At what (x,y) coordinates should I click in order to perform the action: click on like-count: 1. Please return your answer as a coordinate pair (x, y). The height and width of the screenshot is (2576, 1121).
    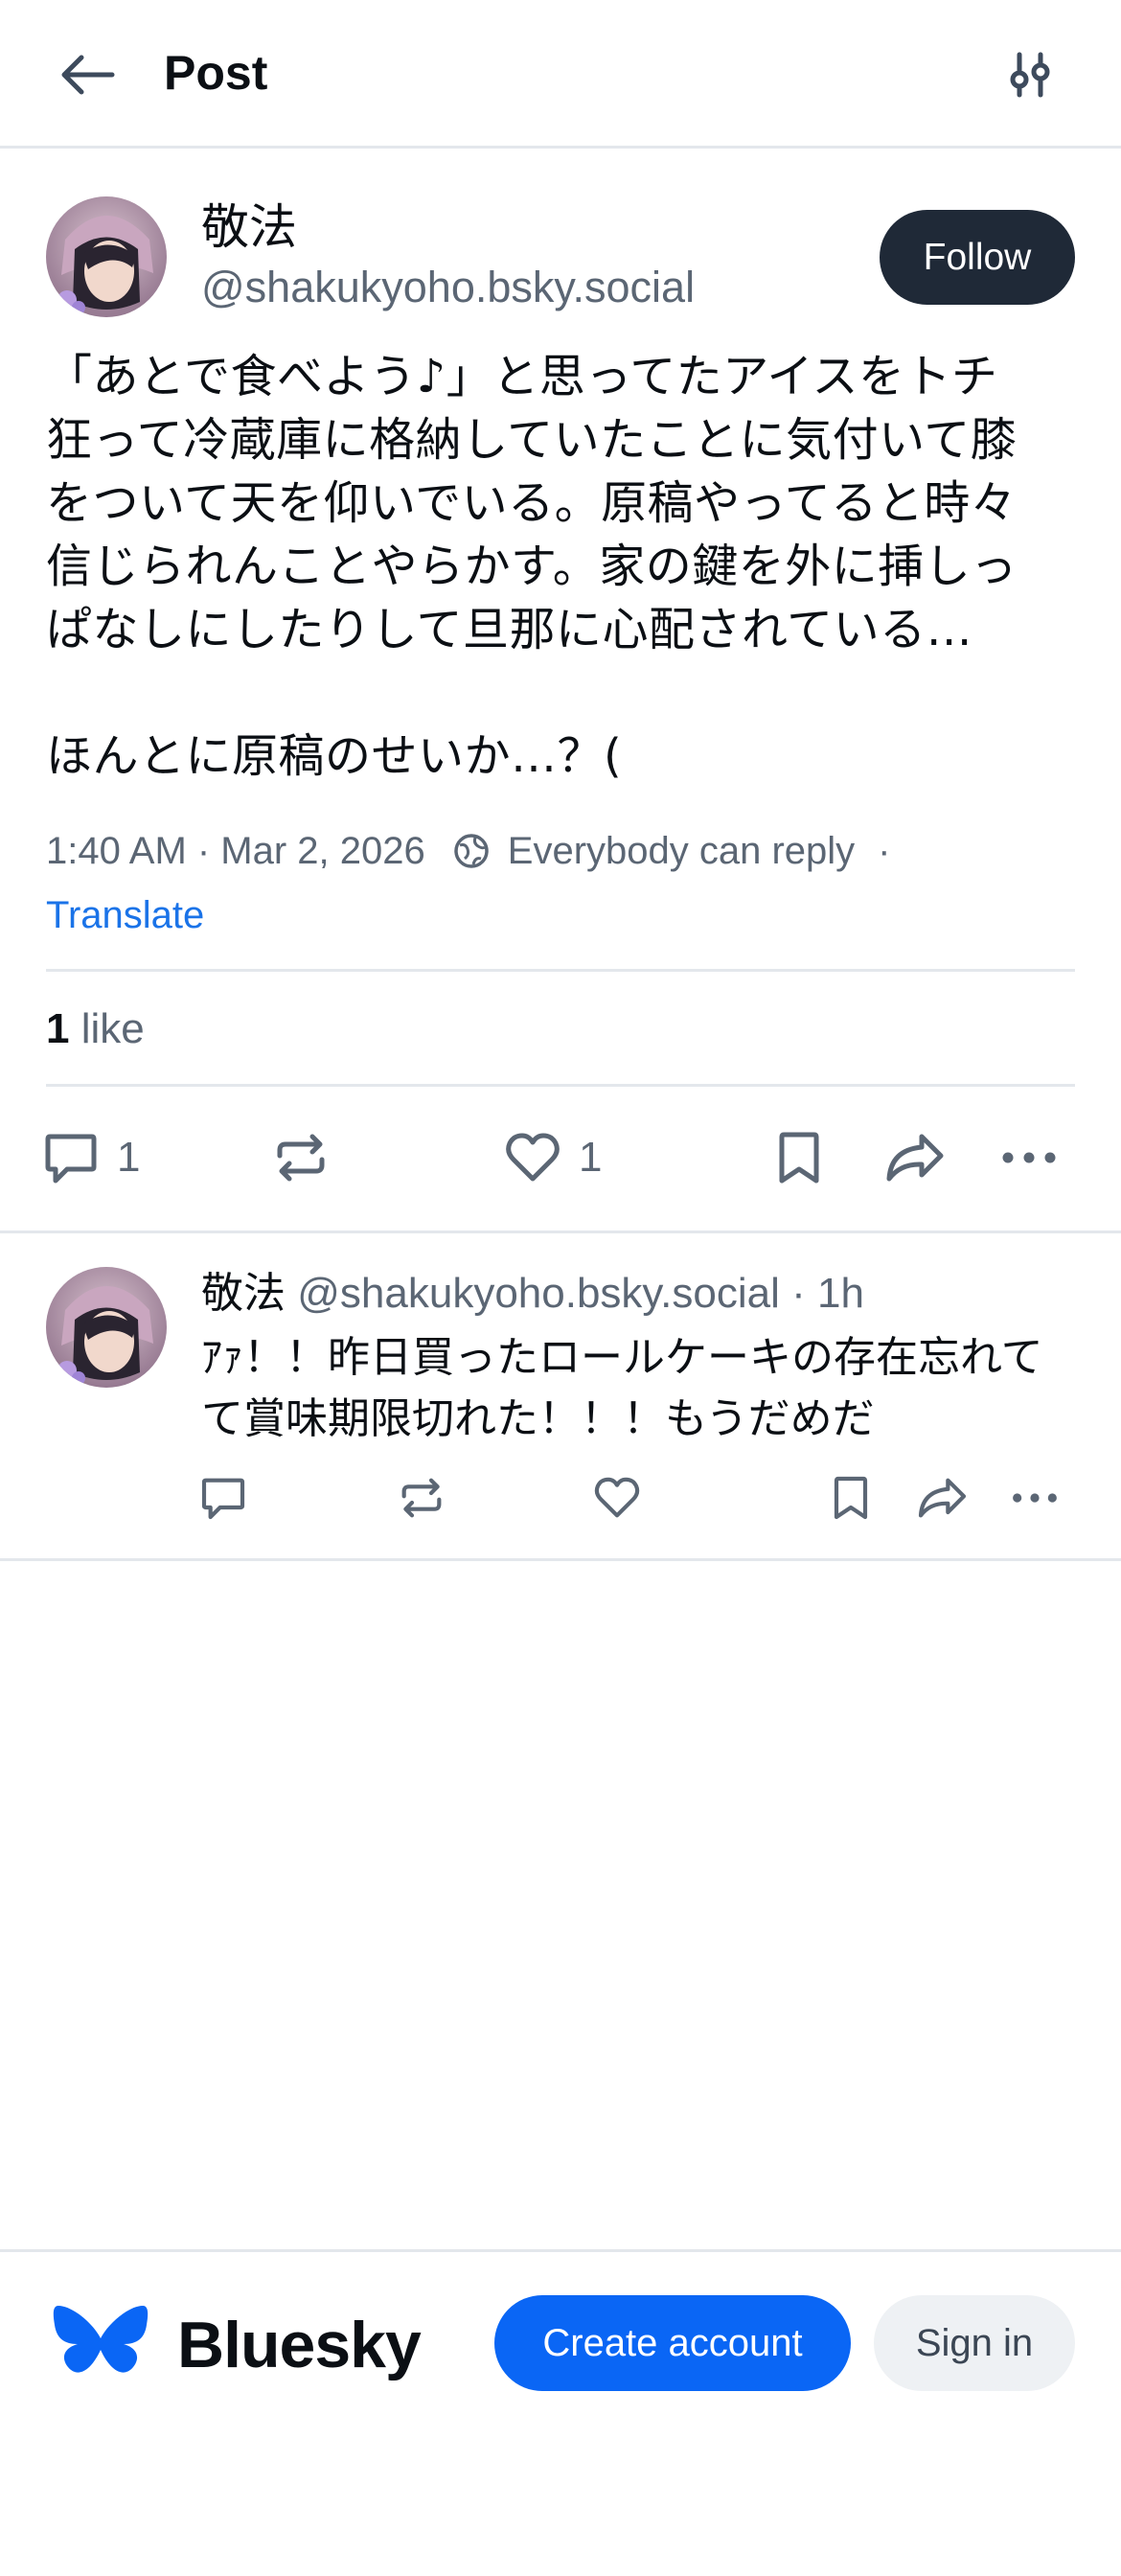
    Looking at the image, I should click on (591, 1157).